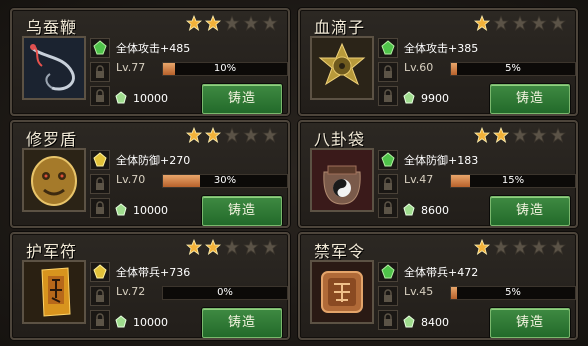 Image resolution: width=588 pixels, height=346 pixels. What do you see at coordinates (435, 98) in the screenshot?
I see `cost-value: 9900` at bounding box center [435, 98].